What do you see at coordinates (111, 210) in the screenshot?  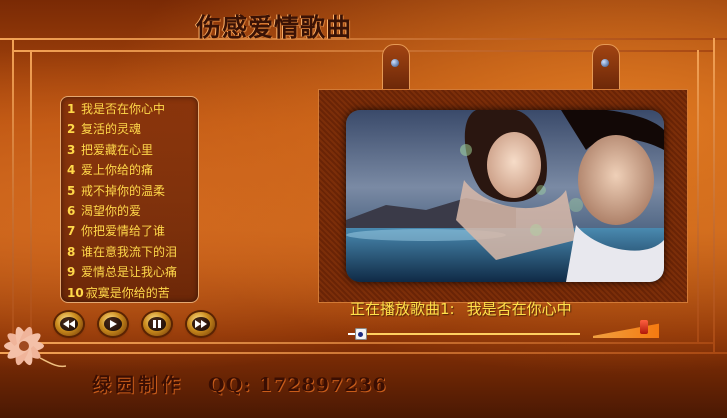 I see `playlist-item-title: 渴望你的爱` at bounding box center [111, 210].